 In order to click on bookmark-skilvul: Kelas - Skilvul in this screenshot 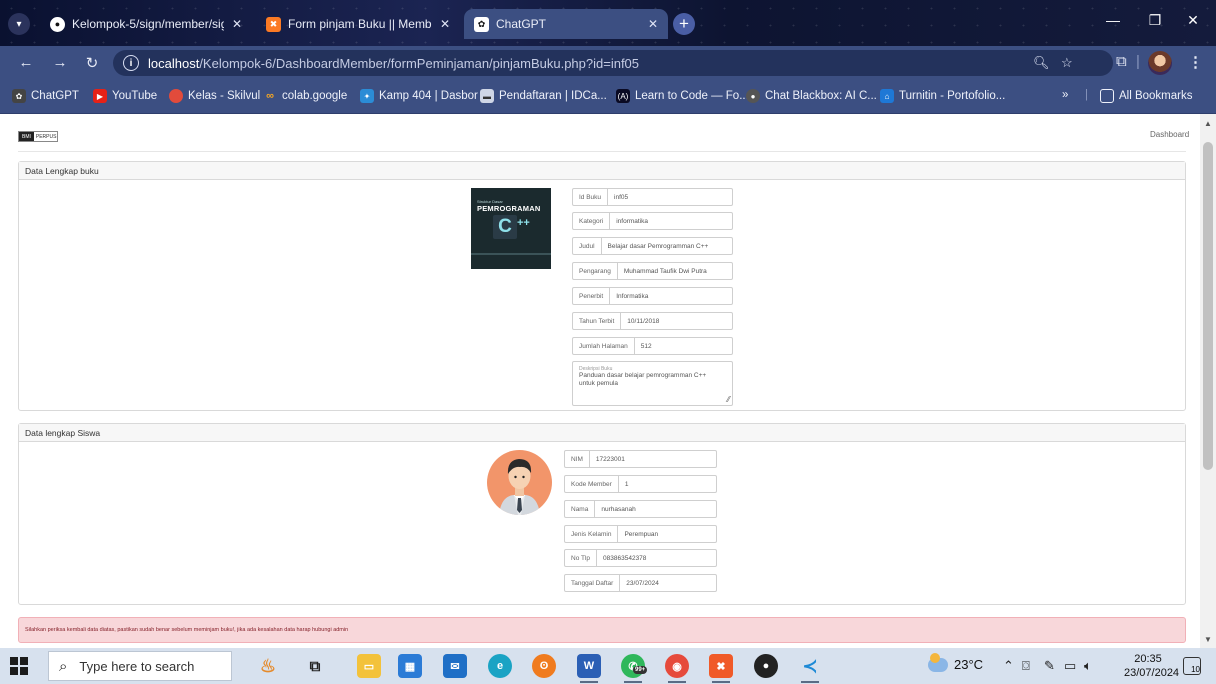, I will do `click(214, 96)`.